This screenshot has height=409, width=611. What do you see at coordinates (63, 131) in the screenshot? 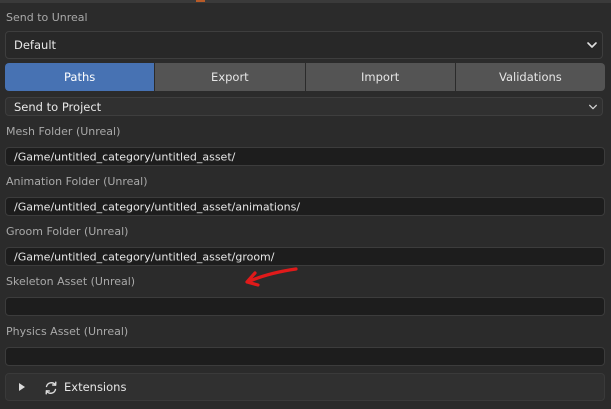
I see `mesh-folder-label: Mesh Folder (Unreal)` at bounding box center [63, 131].